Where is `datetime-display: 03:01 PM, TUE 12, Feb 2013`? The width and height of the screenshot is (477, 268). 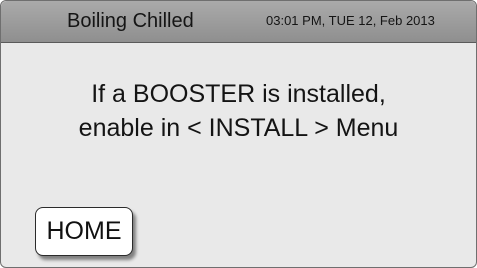
datetime-display: 03:01 PM, TUE 12, Feb 2013 is located at coordinates (350, 20).